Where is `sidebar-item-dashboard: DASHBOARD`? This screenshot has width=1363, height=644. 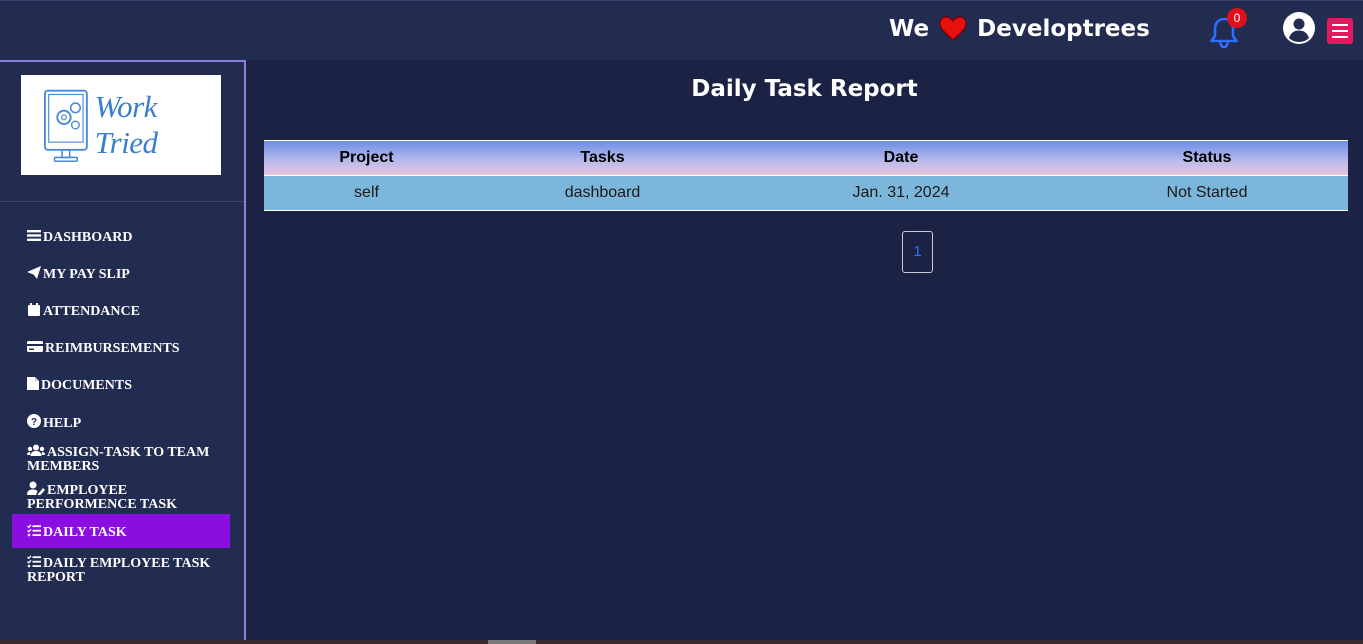
sidebar-item-dashboard: DASHBOARD is located at coordinates (121, 237).